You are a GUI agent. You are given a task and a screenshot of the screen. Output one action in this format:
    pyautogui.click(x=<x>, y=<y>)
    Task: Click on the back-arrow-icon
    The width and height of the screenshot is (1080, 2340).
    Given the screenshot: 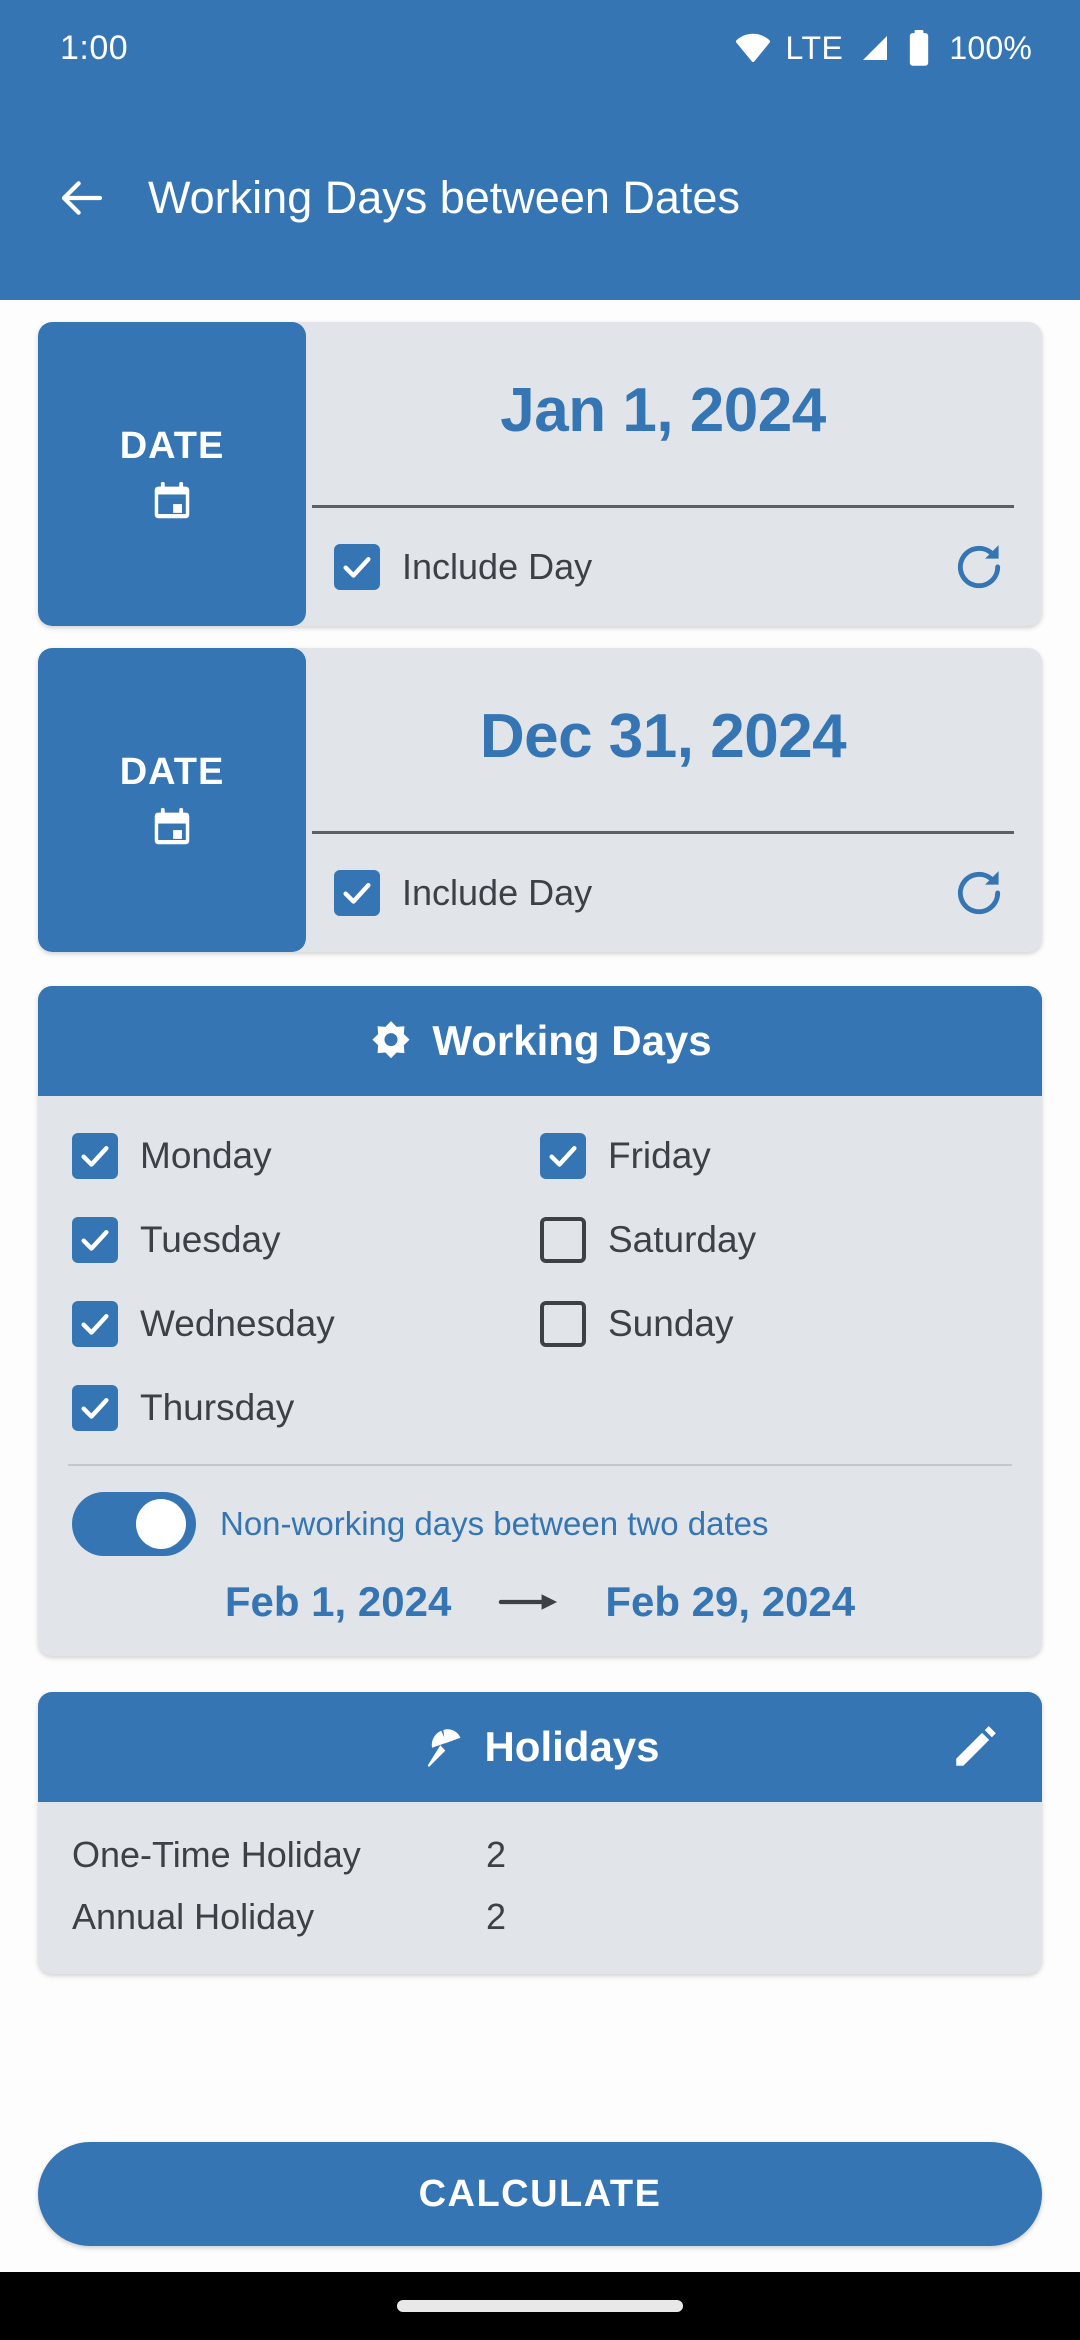 What is the action you would take?
    pyautogui.click(x=82, y=198)
    